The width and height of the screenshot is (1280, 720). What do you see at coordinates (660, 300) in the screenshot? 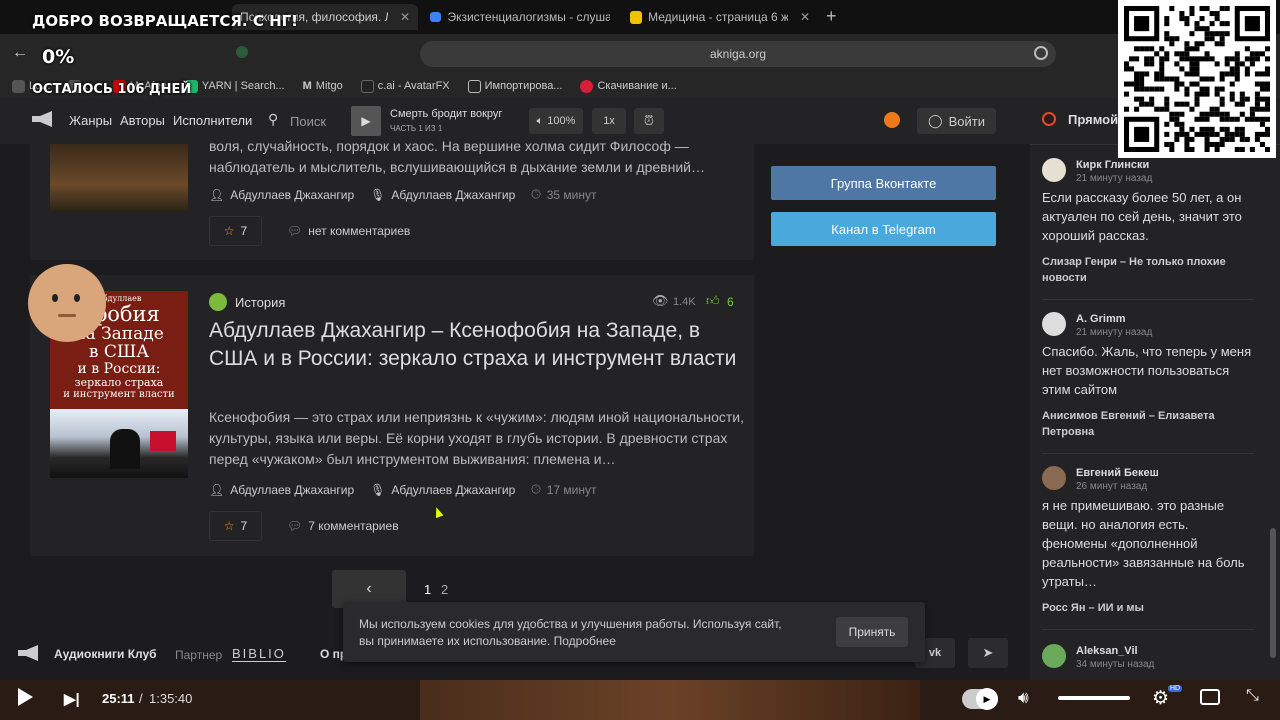
I see `eye-icon: 👁︎` at bounding box center [660, 300].